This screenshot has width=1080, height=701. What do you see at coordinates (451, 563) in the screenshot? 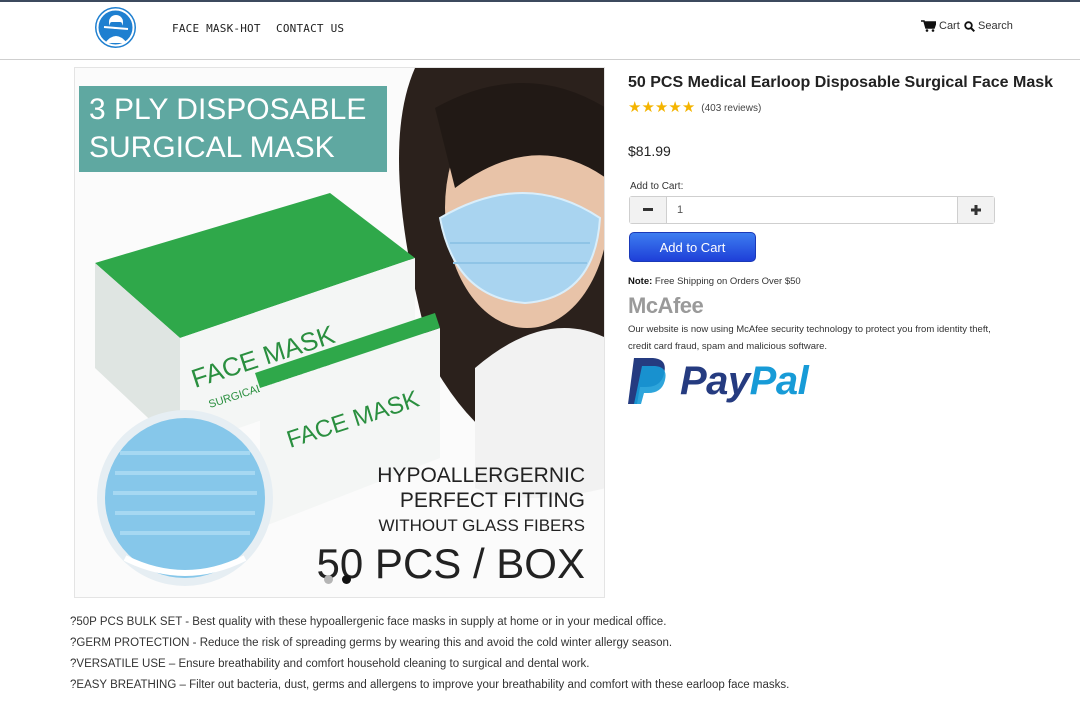
I see `big-count-text: 50 PCS / BOX` at bounding box center [451, 563].